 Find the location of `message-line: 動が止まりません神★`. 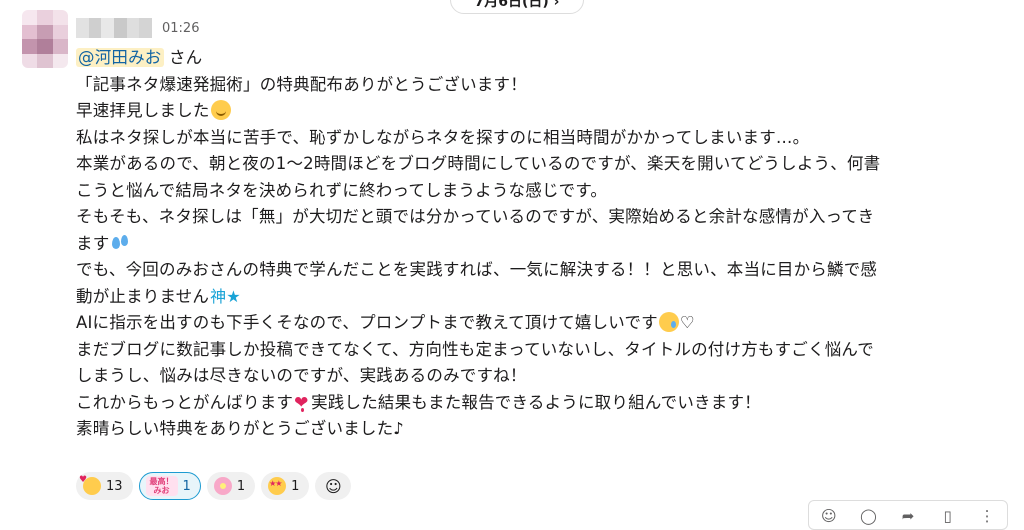

message-line: 動が止まりません神★ is located at coordinates (546, 297).